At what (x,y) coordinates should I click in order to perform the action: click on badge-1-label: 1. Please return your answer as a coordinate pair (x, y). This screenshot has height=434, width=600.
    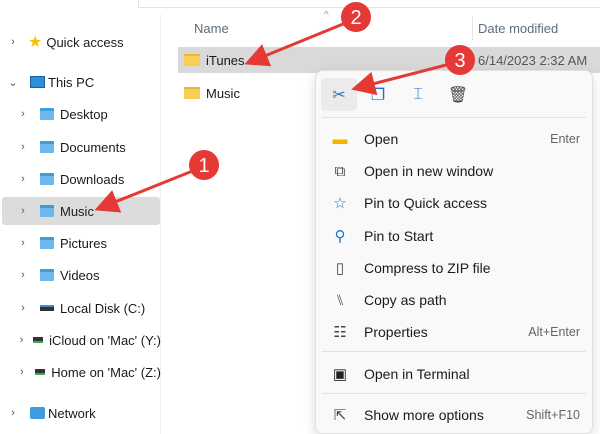
    Looking at the image, I should click on (203, 166).